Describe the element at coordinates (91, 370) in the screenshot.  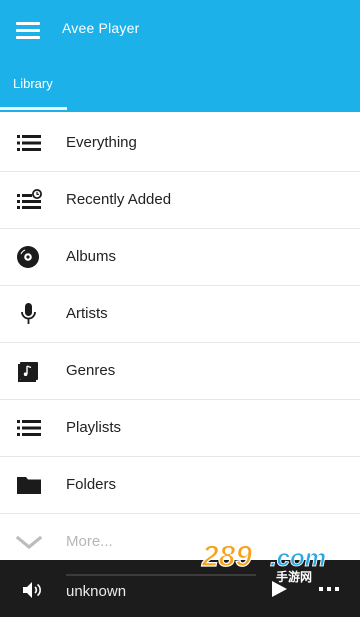
I see `list-item-label: Genres` at that location.